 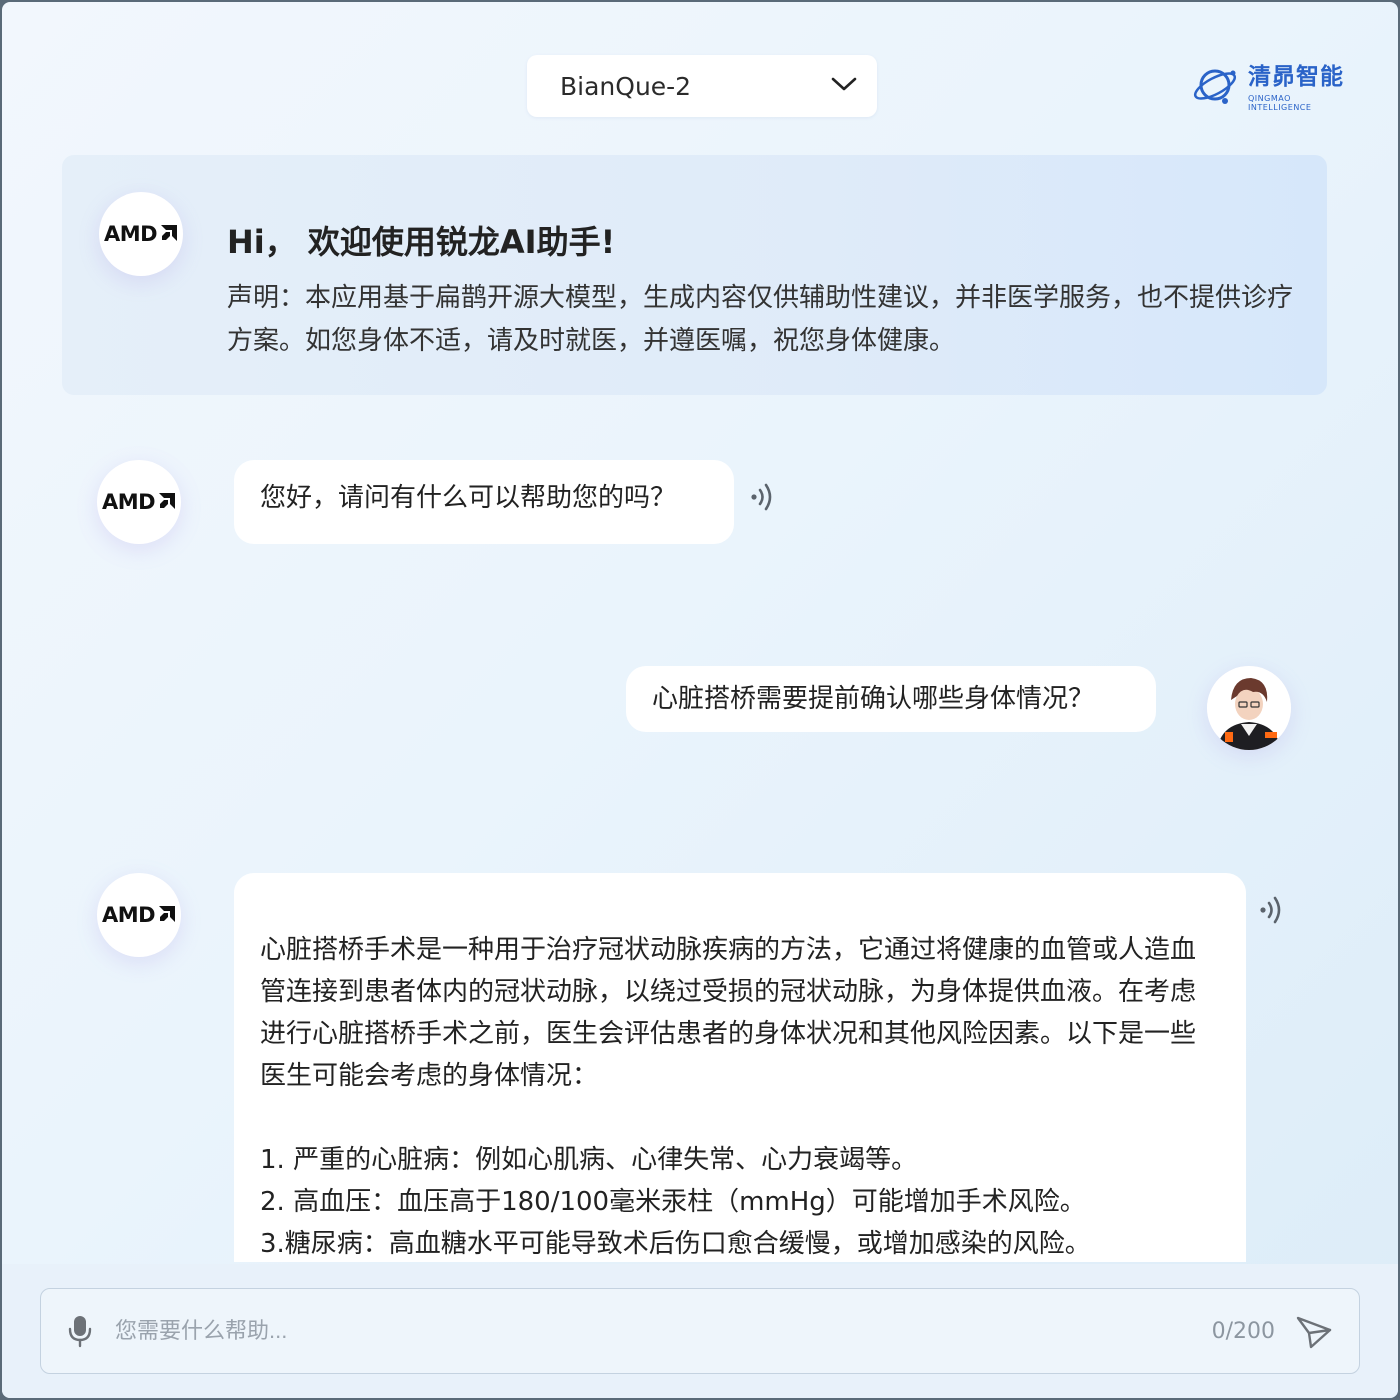 I want to click on logo-name-en: QINGMAO INTELLIGENCE, so click(x=1280, y=103).